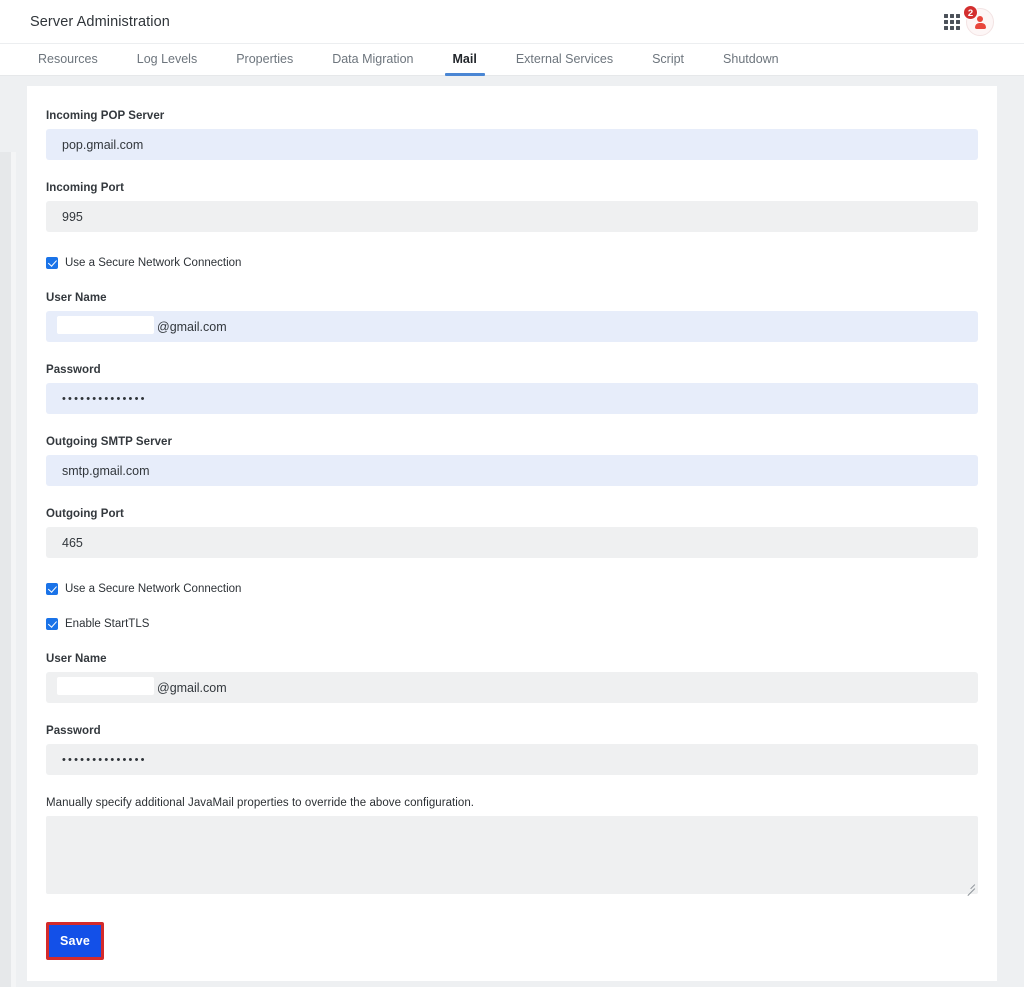  I want to click on tab-shutdown: Shutdown, so click(751, 63).